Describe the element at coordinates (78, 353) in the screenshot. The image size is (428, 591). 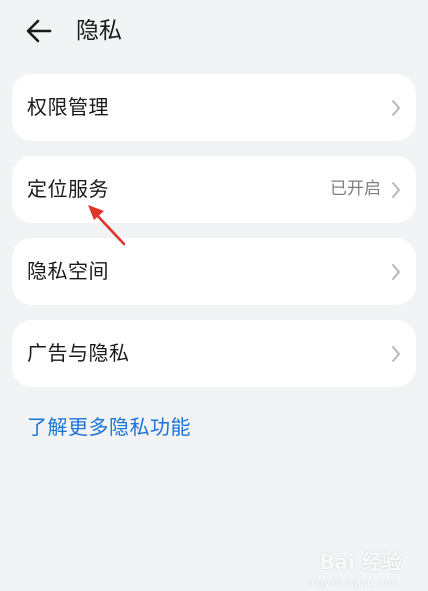
I see `menu-item-label: 广告与隐私` at that location.